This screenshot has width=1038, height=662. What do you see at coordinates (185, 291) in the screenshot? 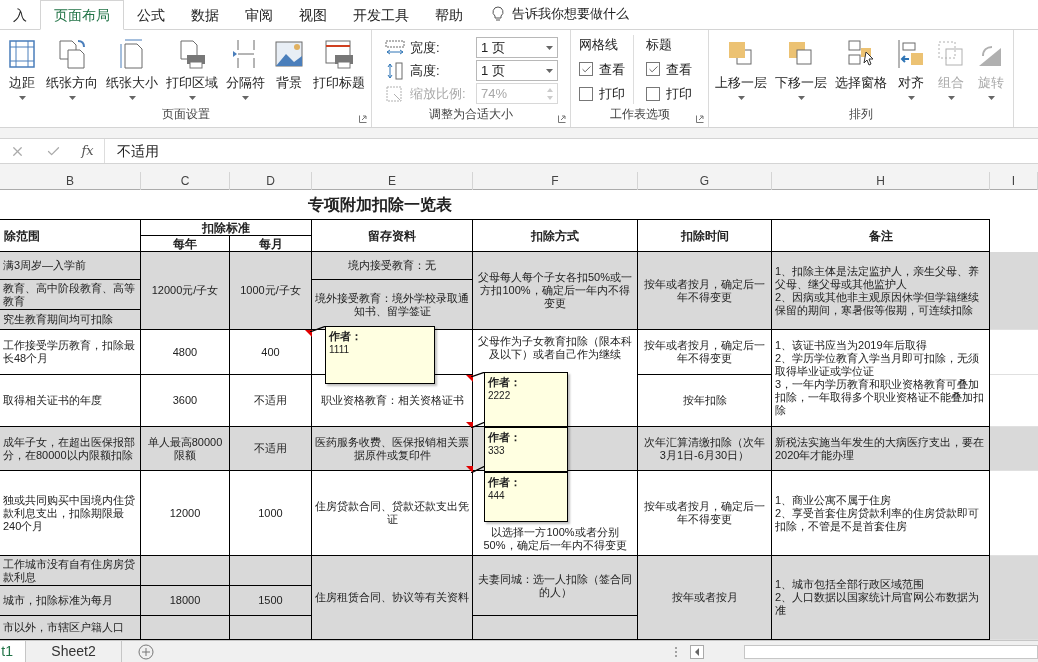
I see `table-cell: 12000元/子女` at bounding box center [185, 291].